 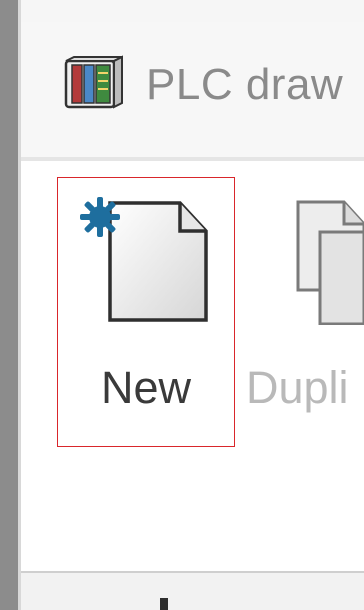 I want to click on cursor-mark, so click(x=164, y=604).